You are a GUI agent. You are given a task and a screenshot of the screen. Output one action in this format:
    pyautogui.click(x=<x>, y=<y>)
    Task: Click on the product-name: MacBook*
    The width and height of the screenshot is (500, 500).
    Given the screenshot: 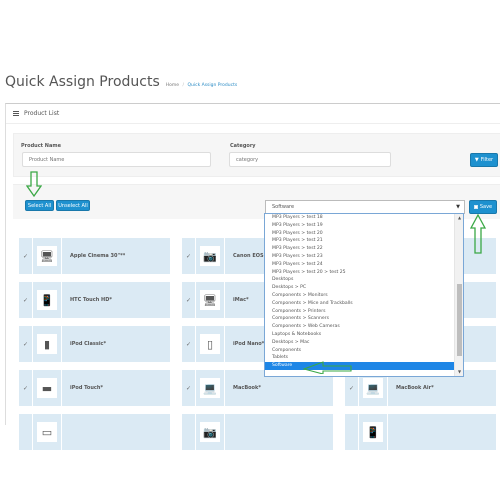 What is the action you would take?
    pyautogui.click(x=247, y=388)
    